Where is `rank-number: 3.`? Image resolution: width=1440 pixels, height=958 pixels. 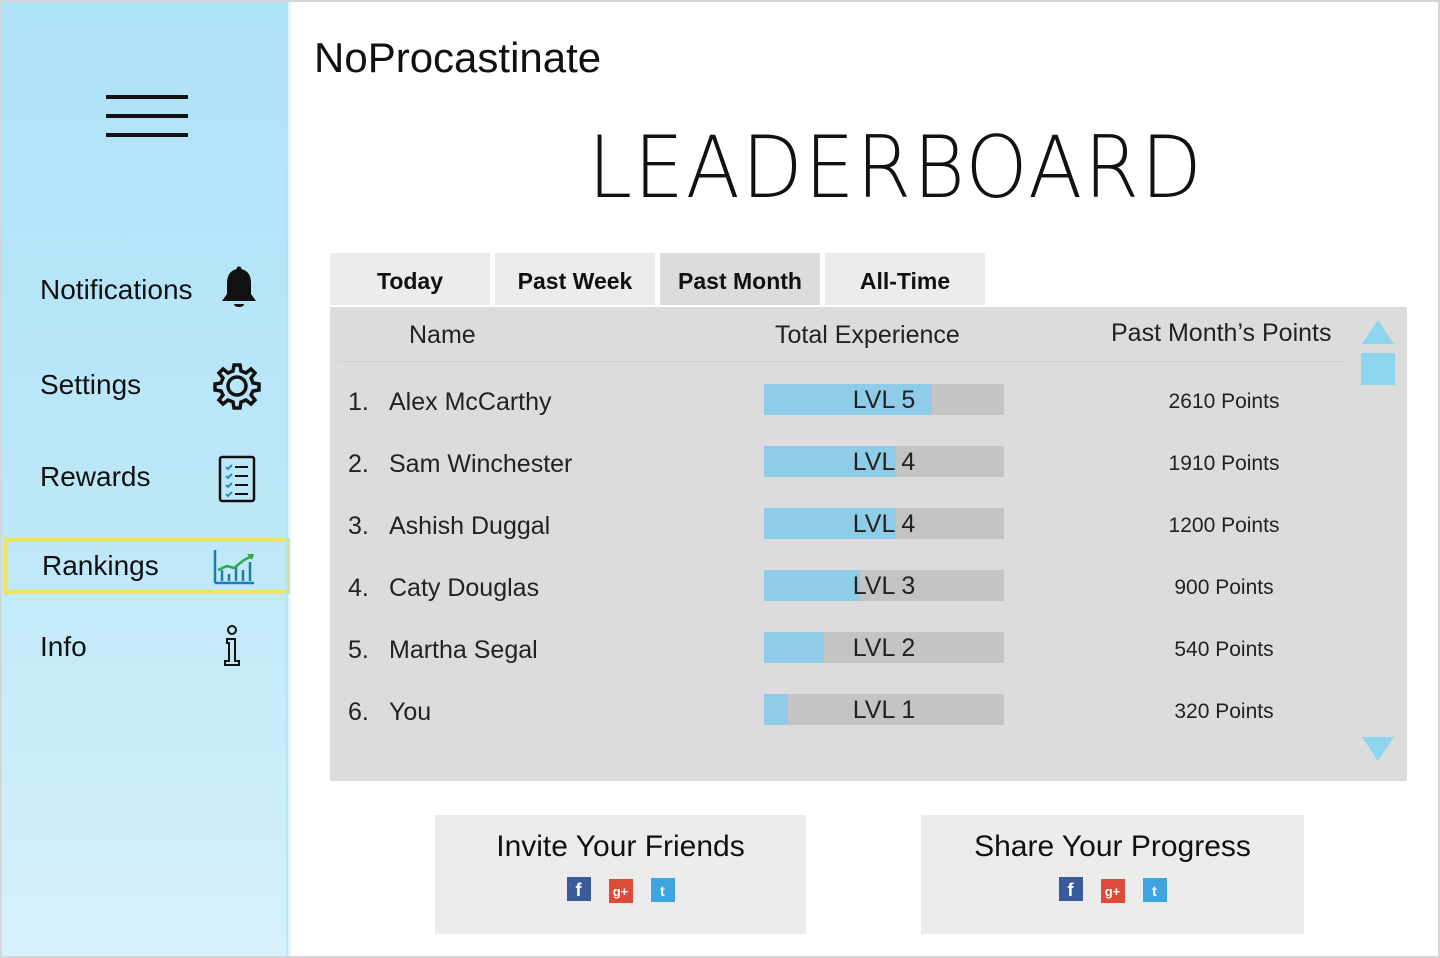
rank-number: 3. is located at coordinates (358, 526).